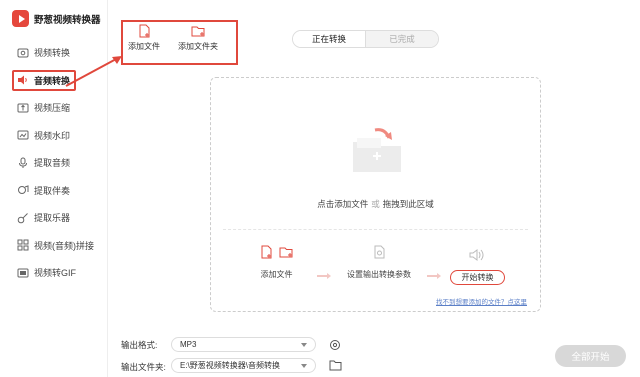 Image resolution: width=640 pixels, height=377 pixels. Describe the element at coordinates (52, 190) in the screenshot. I see `sidebar-item-label: 提取伴奏` at that location.